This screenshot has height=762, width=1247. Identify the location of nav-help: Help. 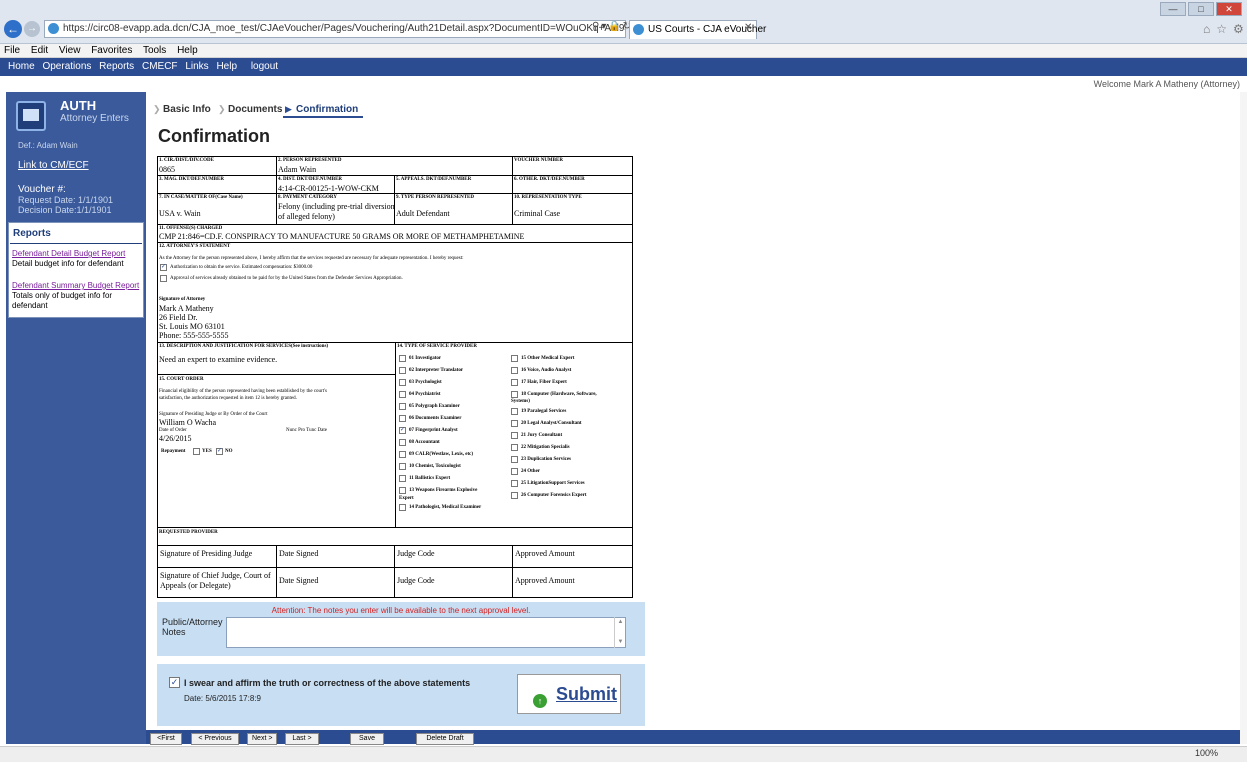
(226, 66).